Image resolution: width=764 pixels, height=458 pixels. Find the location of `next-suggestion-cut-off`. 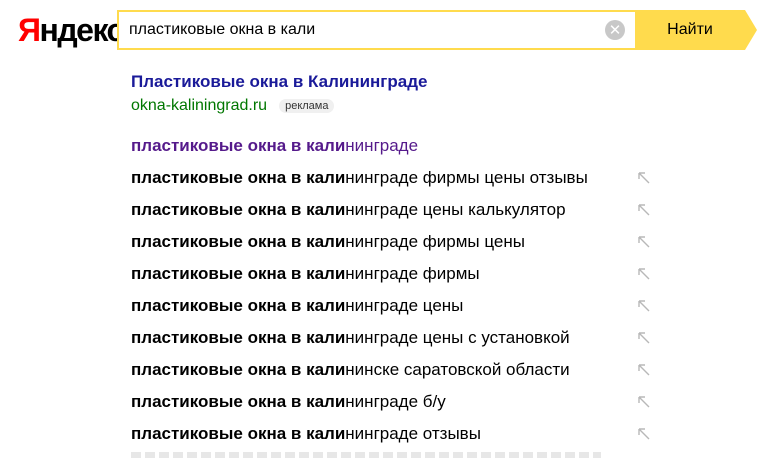

next-suggestion-cut-off is located at coordinates (366, 455).